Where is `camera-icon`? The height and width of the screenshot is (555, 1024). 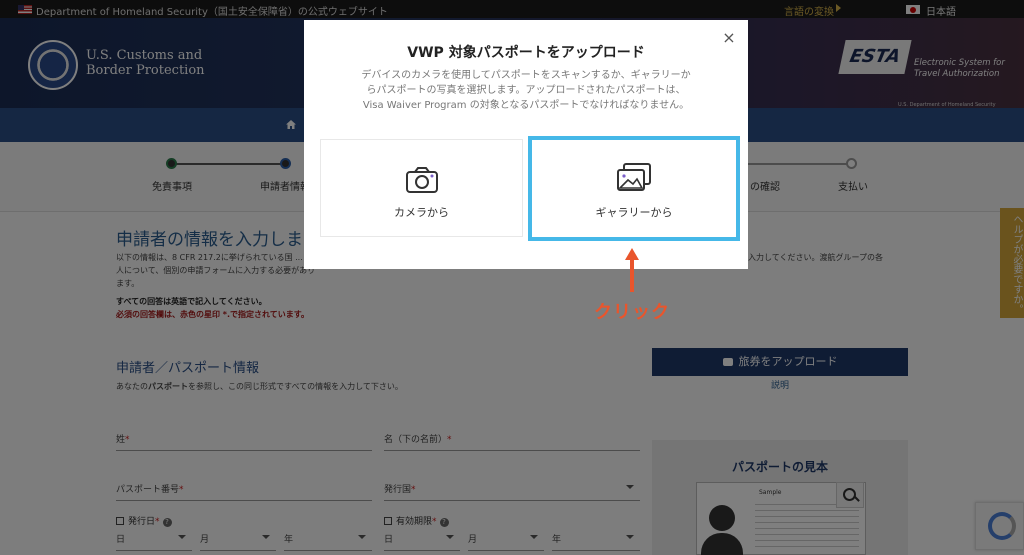
camera-icon is located at coordinates (421, 180).